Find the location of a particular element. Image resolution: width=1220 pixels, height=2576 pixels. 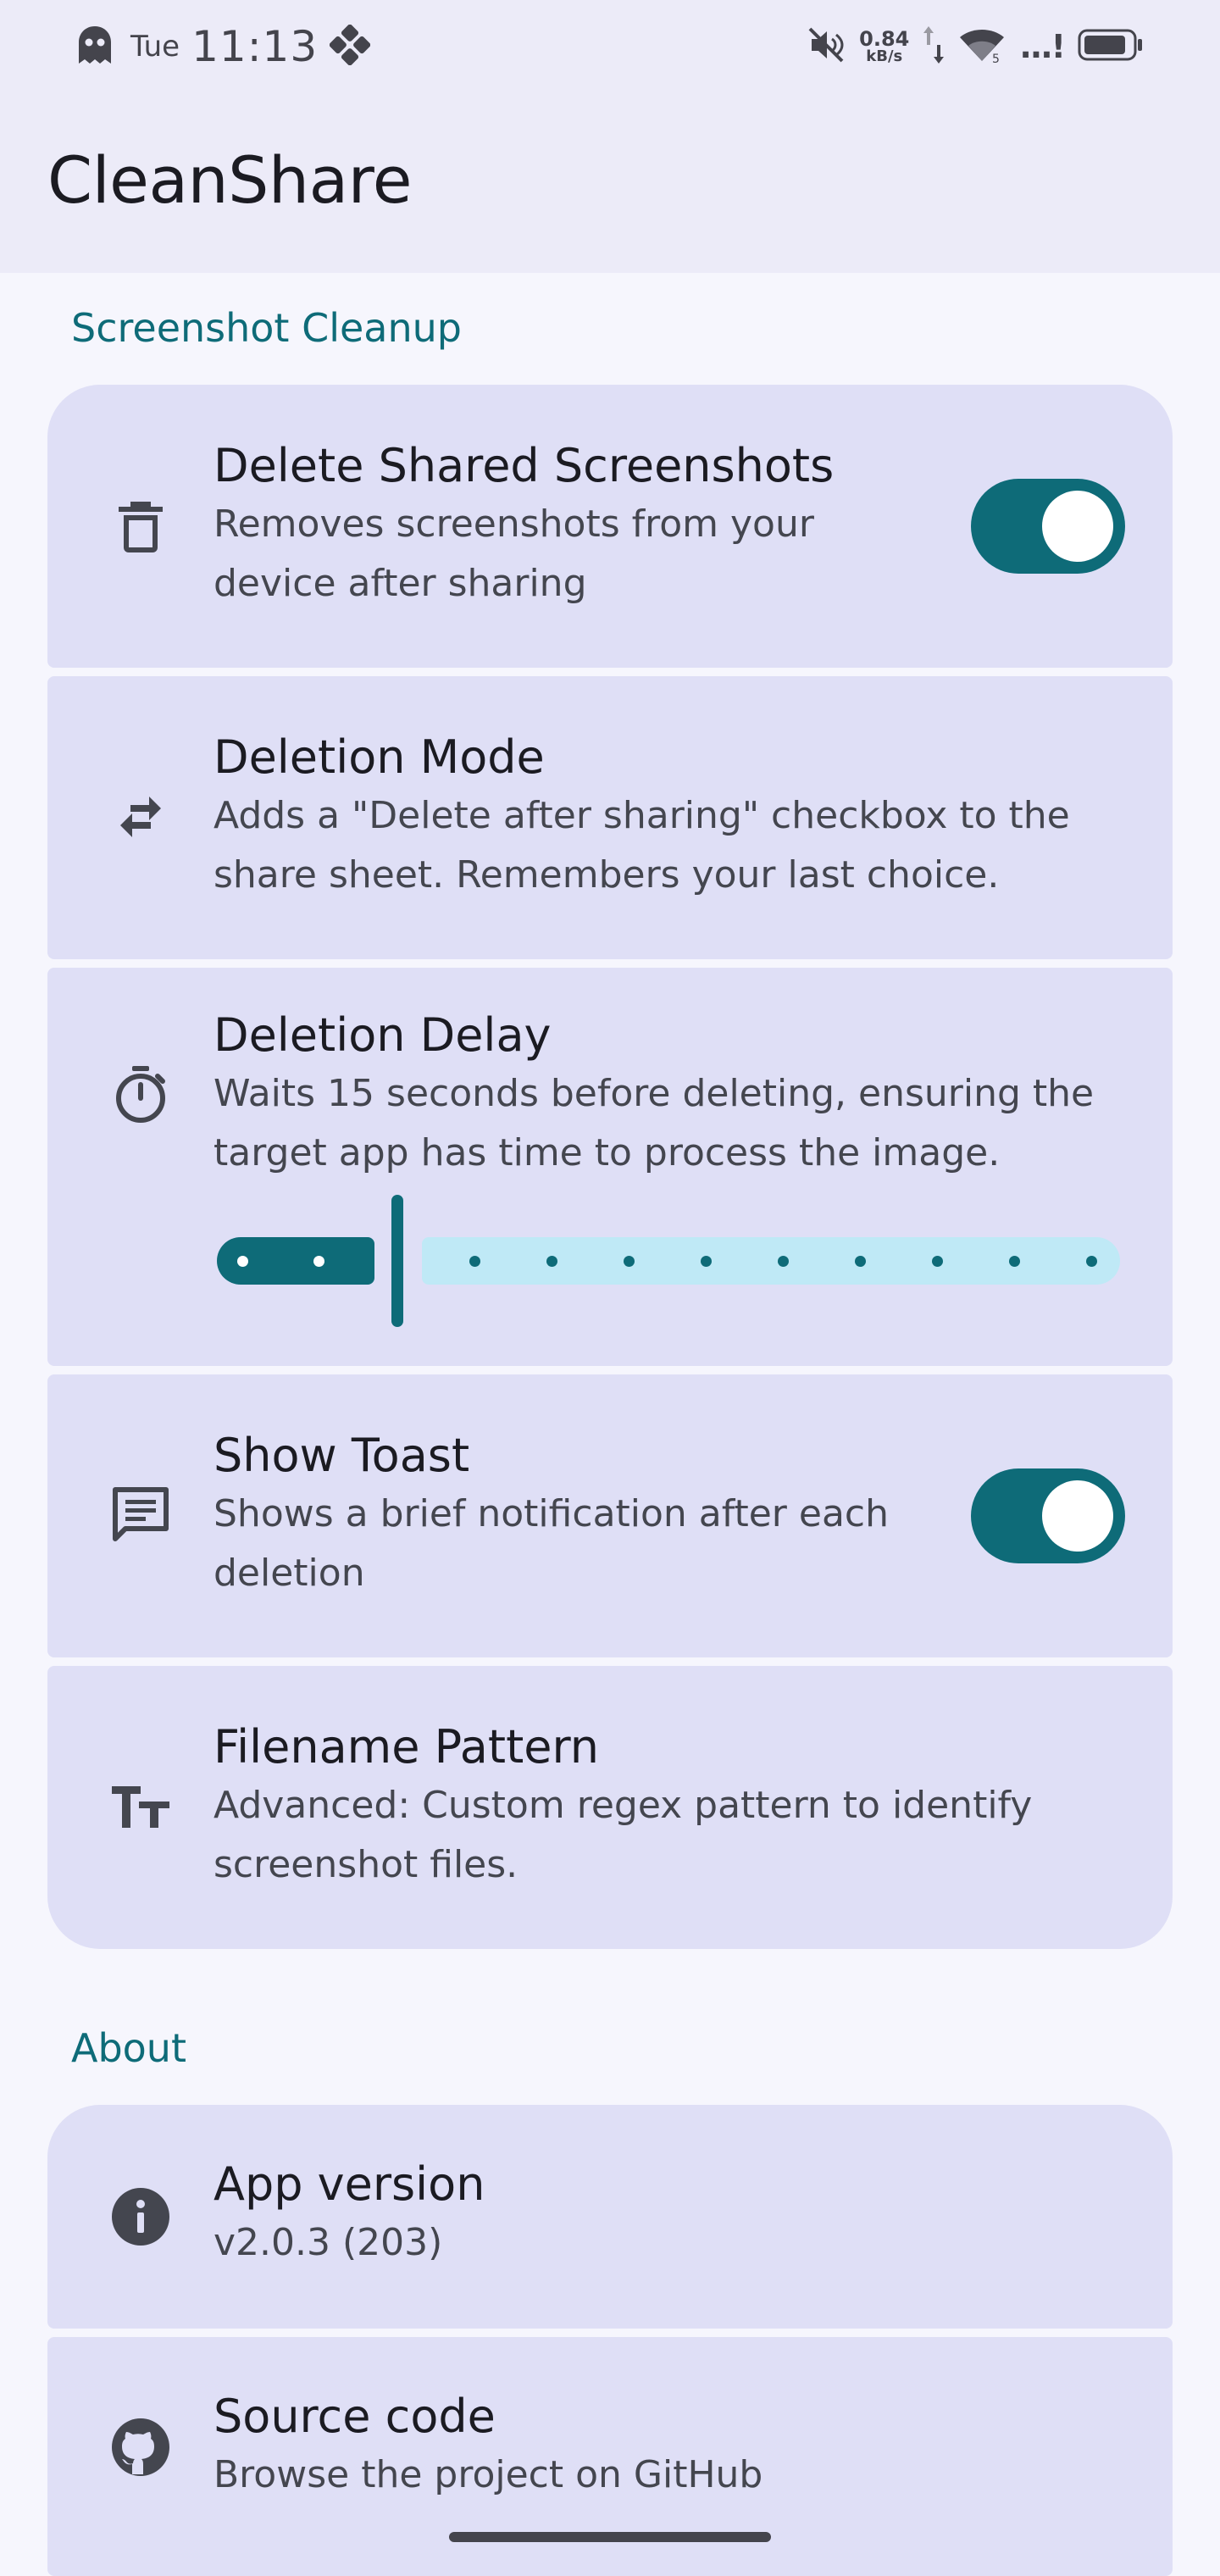

setting-desc-line-2: deletion is located at coordinates (289, 1573).